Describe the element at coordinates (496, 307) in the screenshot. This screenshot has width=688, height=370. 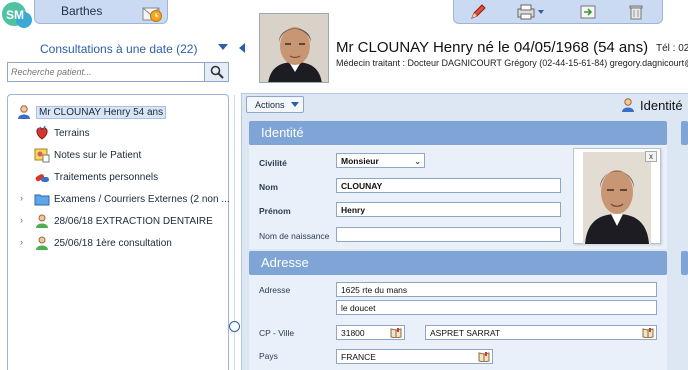
I see `adresse-line2-field: le doucet` at that location.